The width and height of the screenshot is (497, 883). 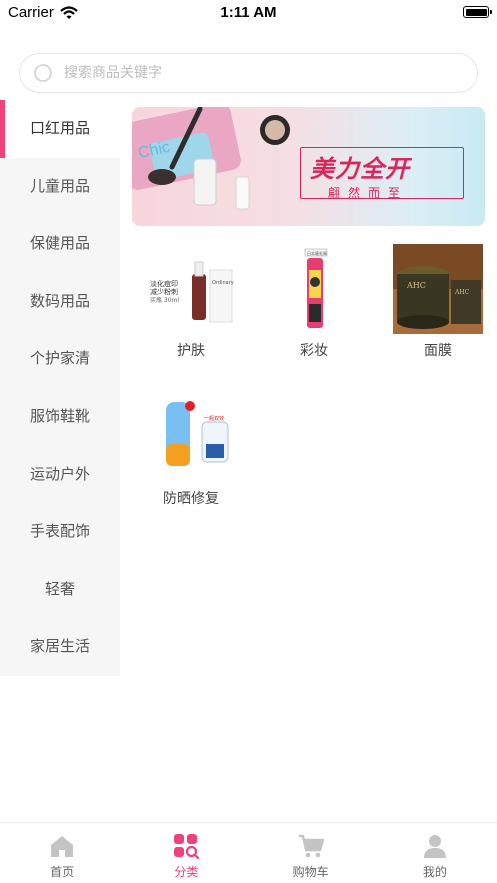 I want to click on clock: 1:11 AM, so click(x=248, y=12).